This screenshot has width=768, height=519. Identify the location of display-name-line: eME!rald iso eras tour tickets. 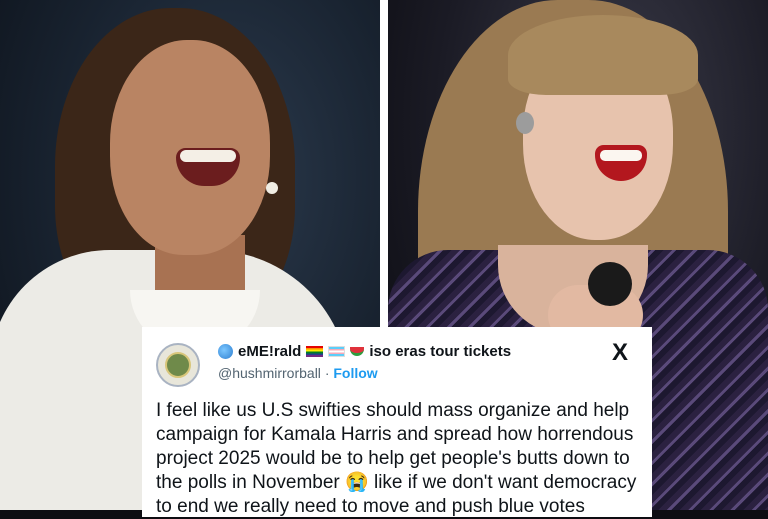
(364, 351).